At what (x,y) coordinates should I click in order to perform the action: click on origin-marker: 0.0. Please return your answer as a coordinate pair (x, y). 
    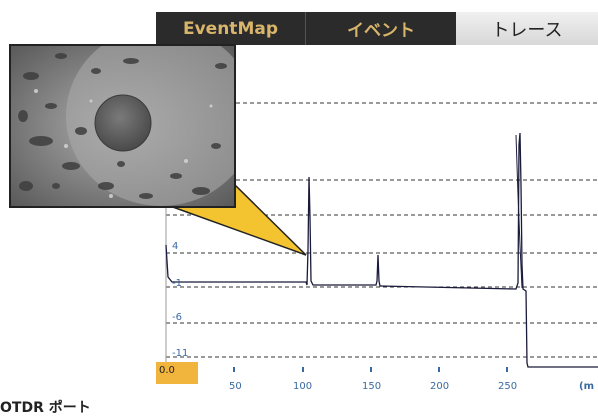
    Looking at the image, I should click on (177, 373).